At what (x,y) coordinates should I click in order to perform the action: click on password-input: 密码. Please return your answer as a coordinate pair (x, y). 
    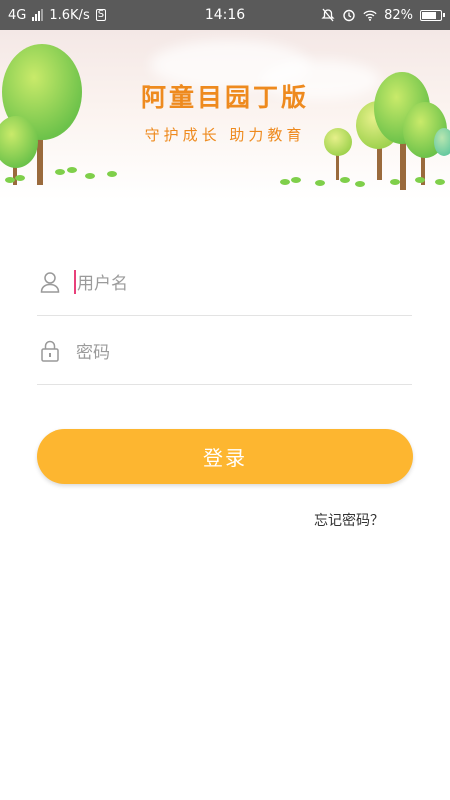
    Looking at the image, I should click on (93, 350).